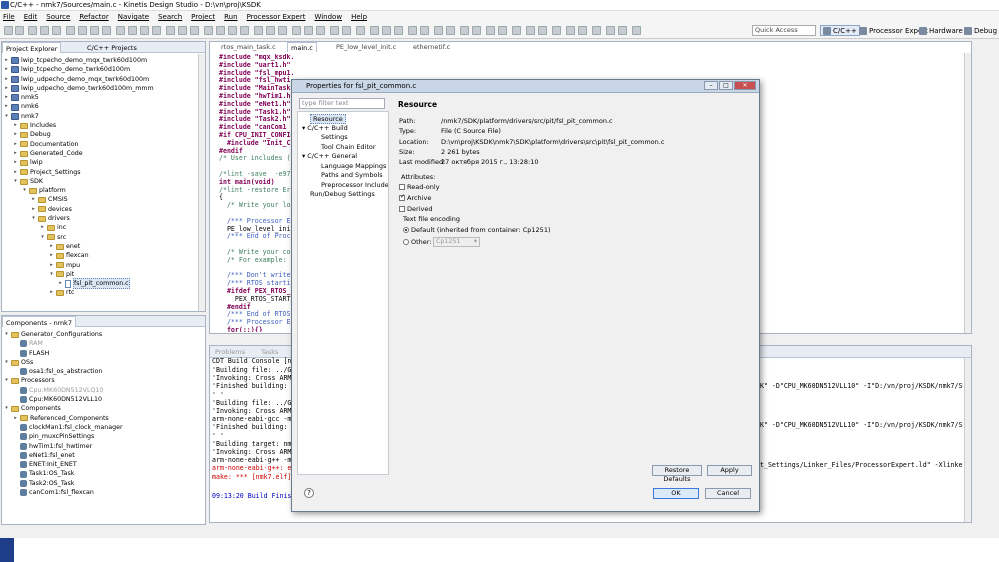 The width and height of the screenshot is (999, 562). What do you see at coordinates (79, 190) in the screenshot?
I see `tree-item: ▾ platform` at bounding box center [79, 190].